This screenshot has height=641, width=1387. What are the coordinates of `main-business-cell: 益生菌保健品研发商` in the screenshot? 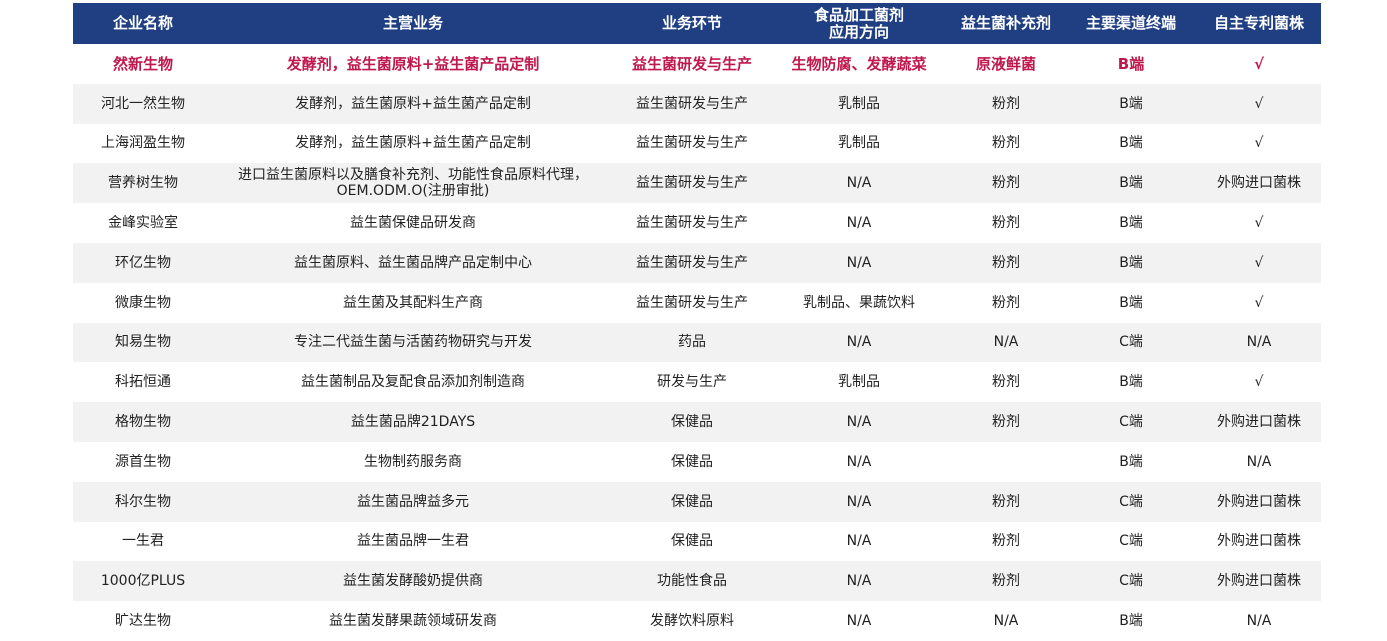 It's located at (413, 223).